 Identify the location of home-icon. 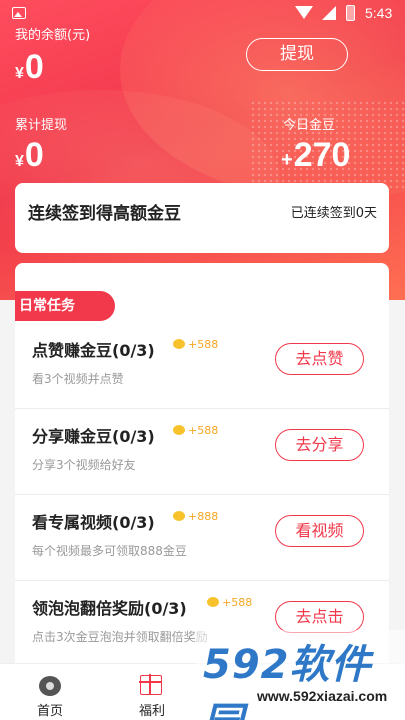
(50, 686).